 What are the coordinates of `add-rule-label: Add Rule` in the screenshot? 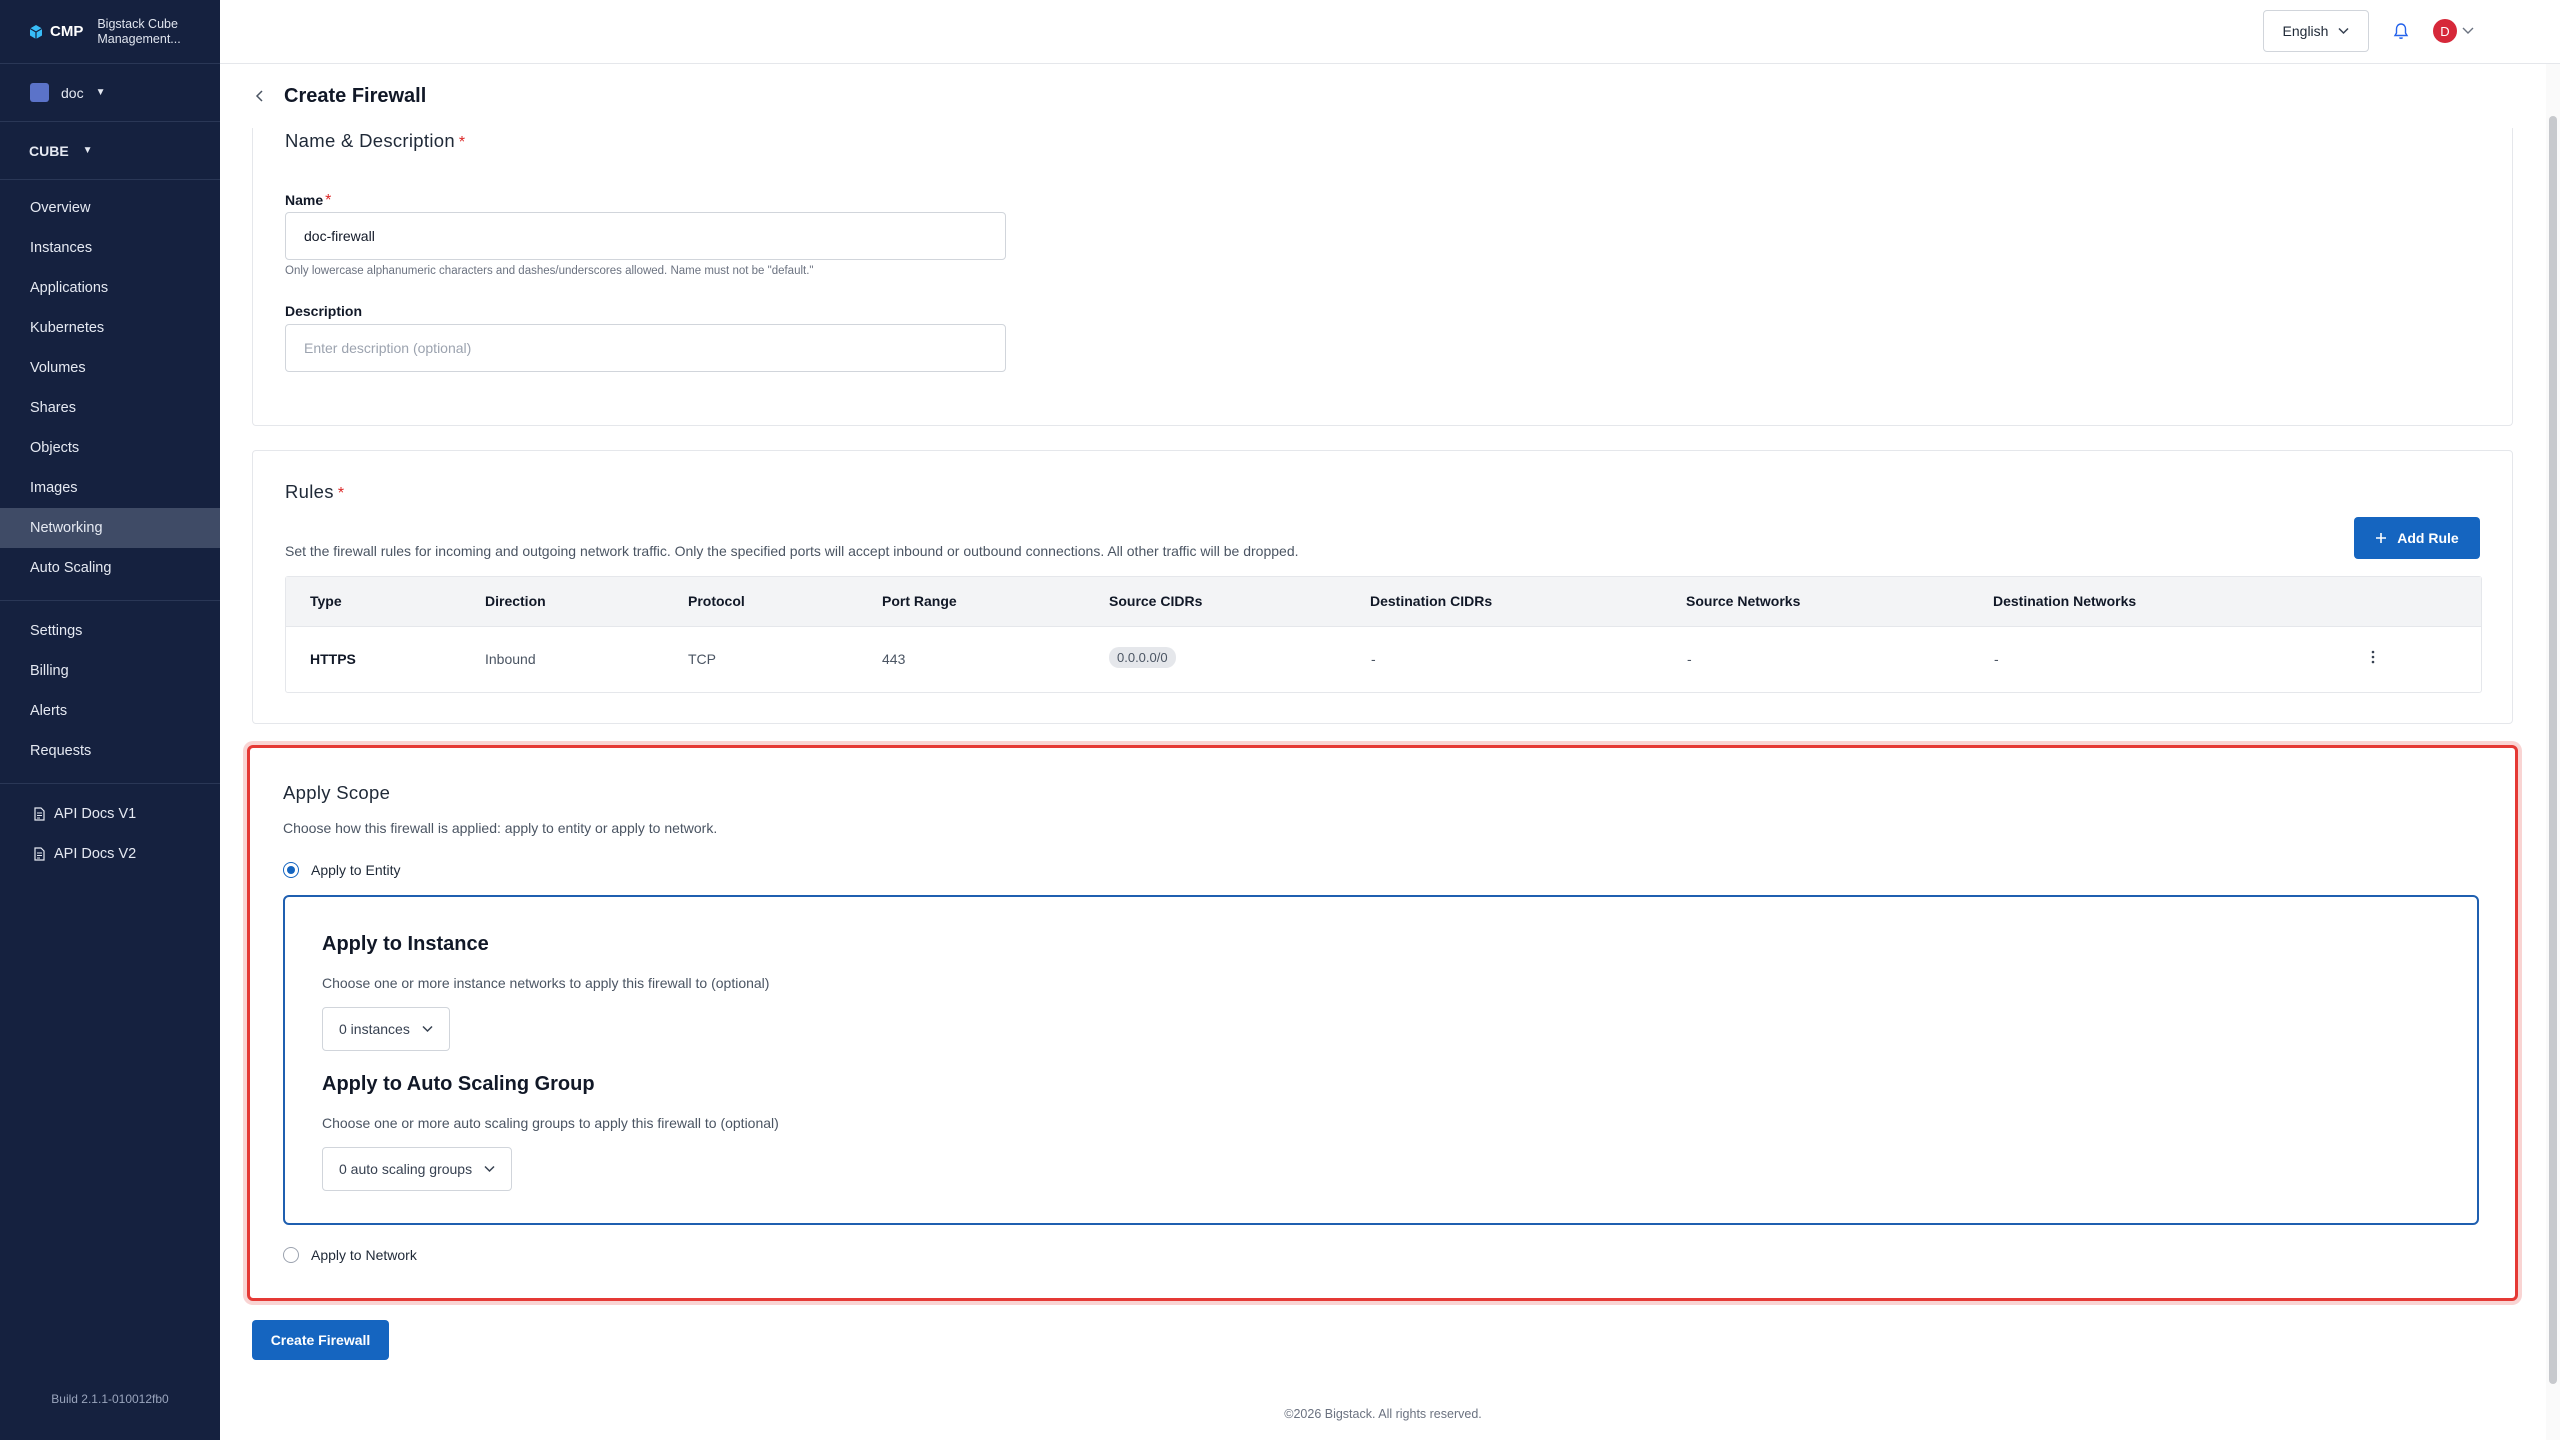 It's located at (2428, 538).